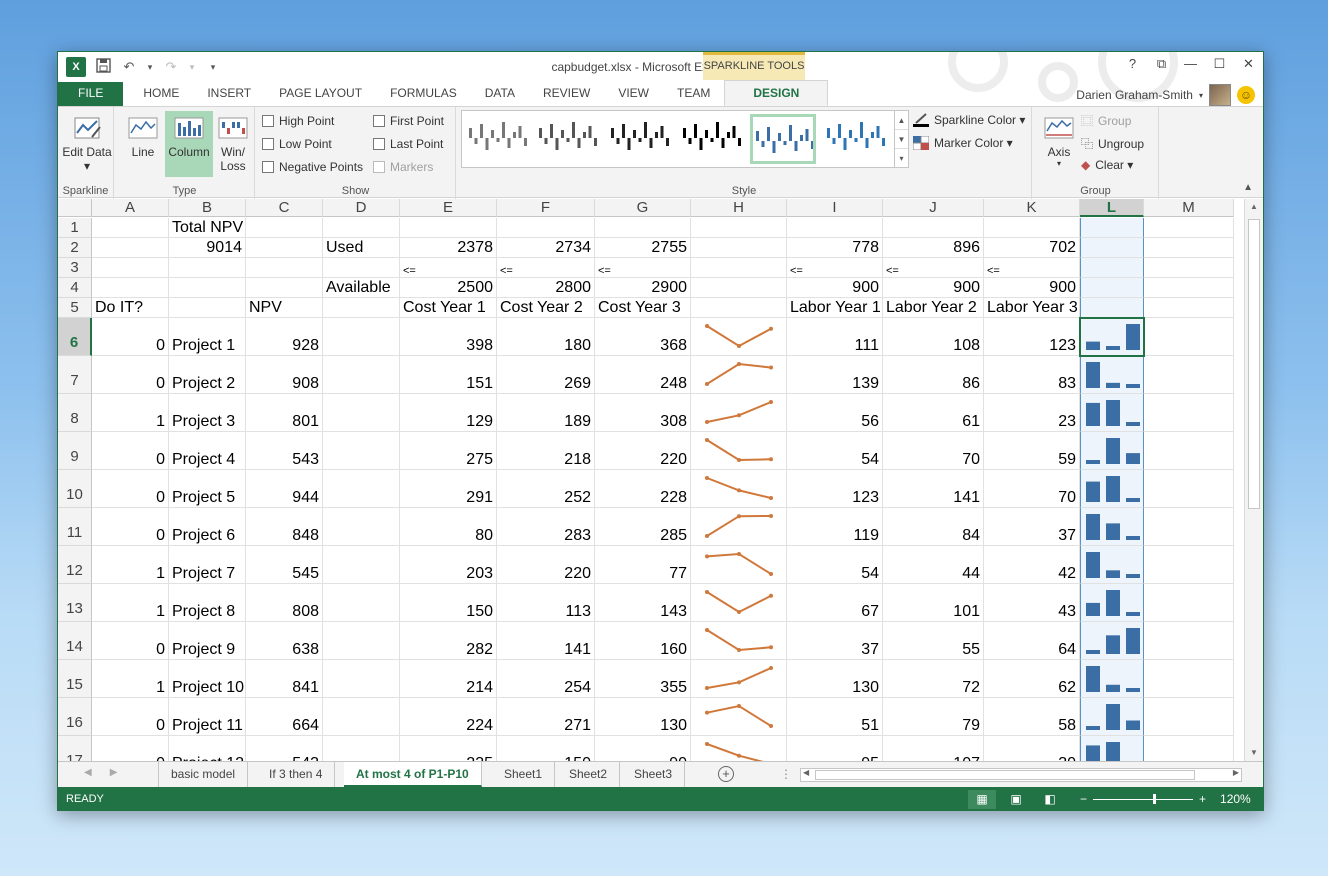 The height and width of the screenshot is (876, 1328). I want to click on cell-i15: 130, so click(835, 679).